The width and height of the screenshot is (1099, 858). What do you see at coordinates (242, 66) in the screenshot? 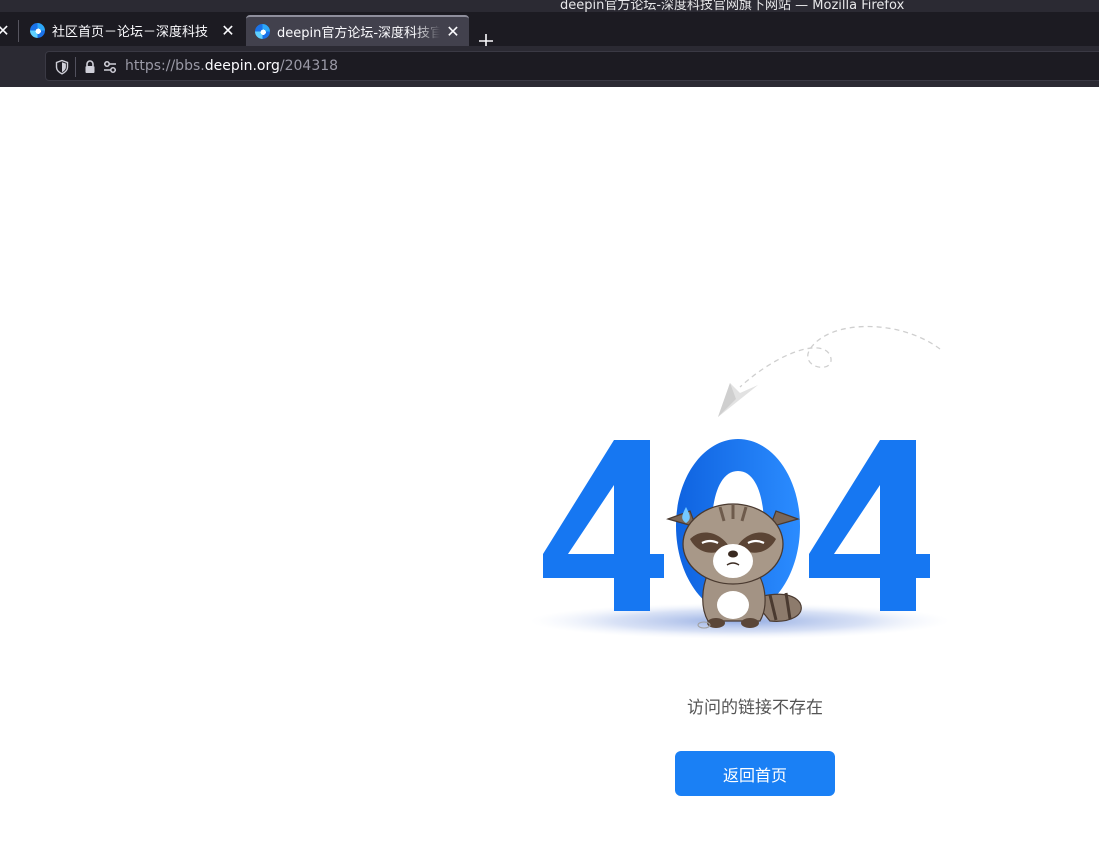
I see `url-host: deepin.org` at bounding box center [242, 66].